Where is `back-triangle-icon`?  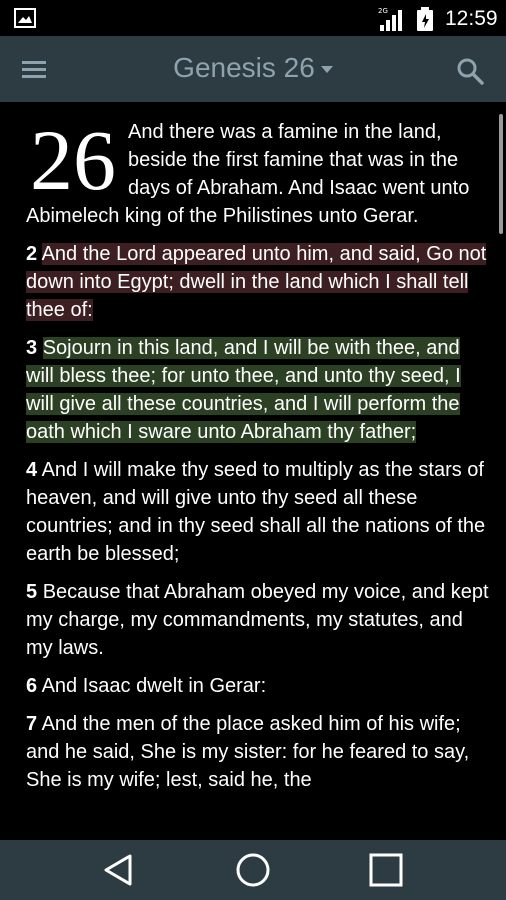 back-triangle-icon is located at coordinates (118, 870).